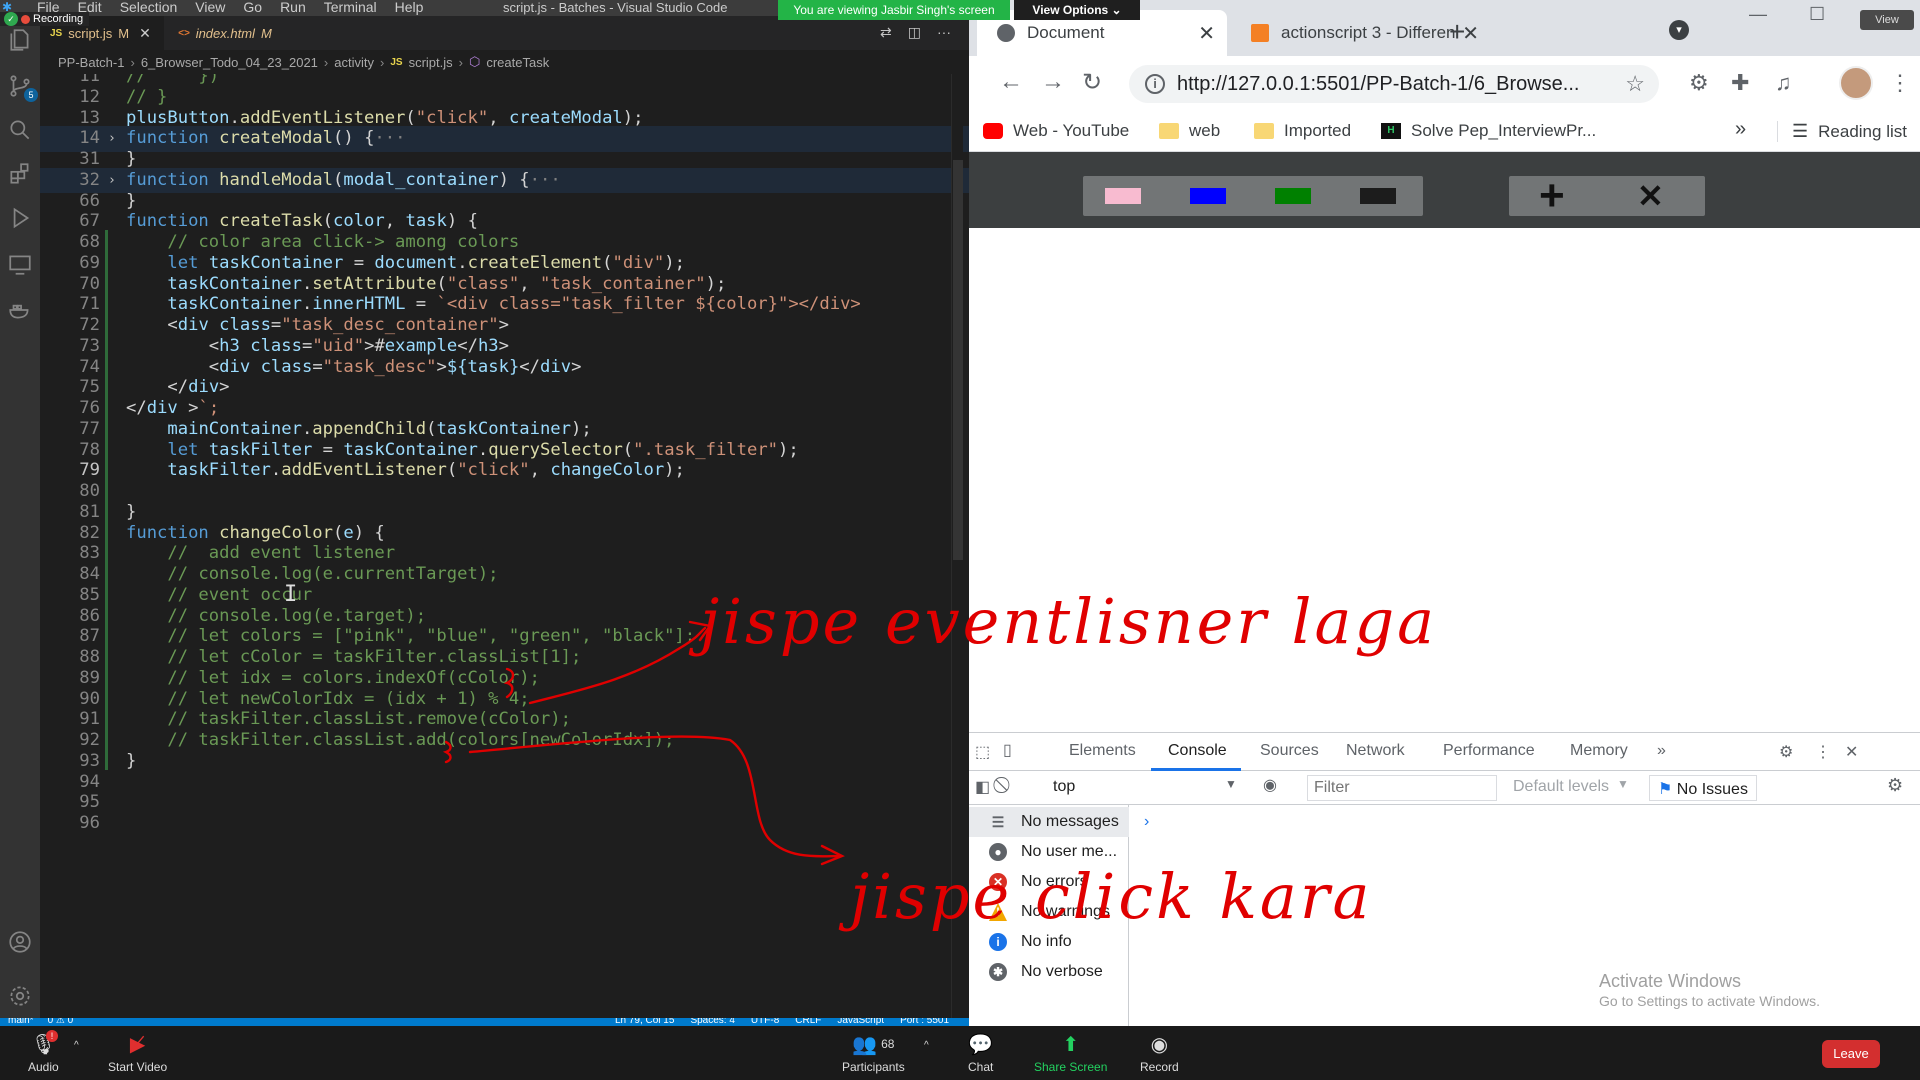 The image size is (1920, 1080). I want to click on live-expression-eye-icon: ◉, so click(1270, 785).